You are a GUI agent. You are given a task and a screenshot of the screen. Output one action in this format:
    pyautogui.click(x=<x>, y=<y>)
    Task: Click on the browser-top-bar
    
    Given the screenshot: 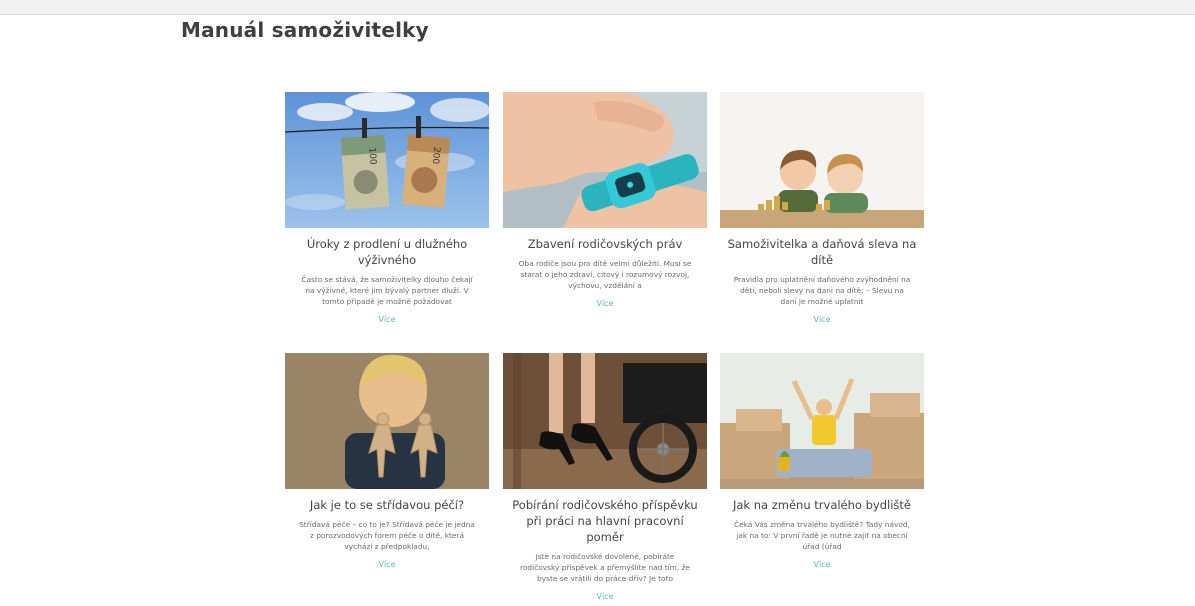 What is the action you would take?
    pyautogui.click(x=597, y=7)
    